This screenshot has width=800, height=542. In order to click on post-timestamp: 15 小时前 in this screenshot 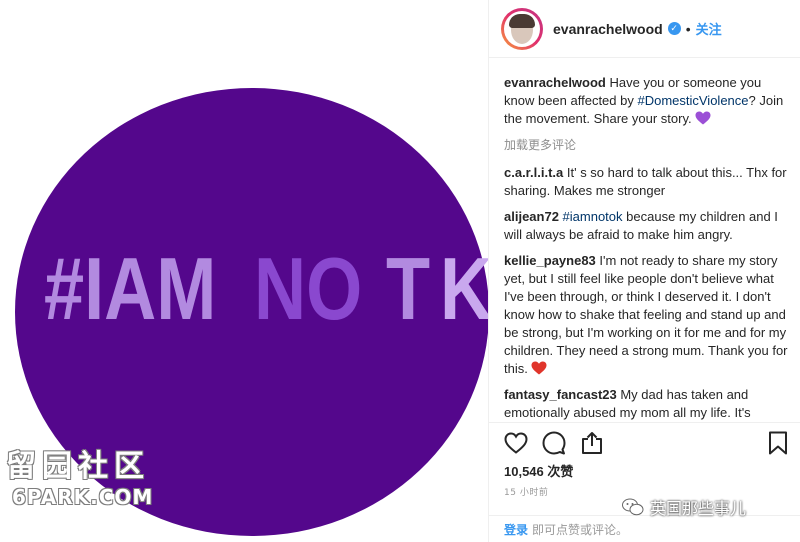, I will do `click(526, 493)`.